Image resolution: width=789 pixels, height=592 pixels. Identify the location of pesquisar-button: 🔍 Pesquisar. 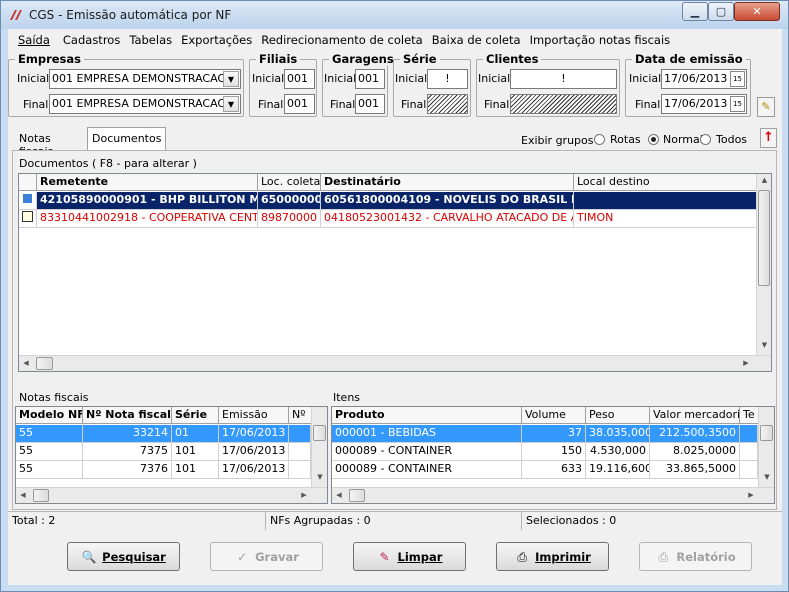
(123, 556).